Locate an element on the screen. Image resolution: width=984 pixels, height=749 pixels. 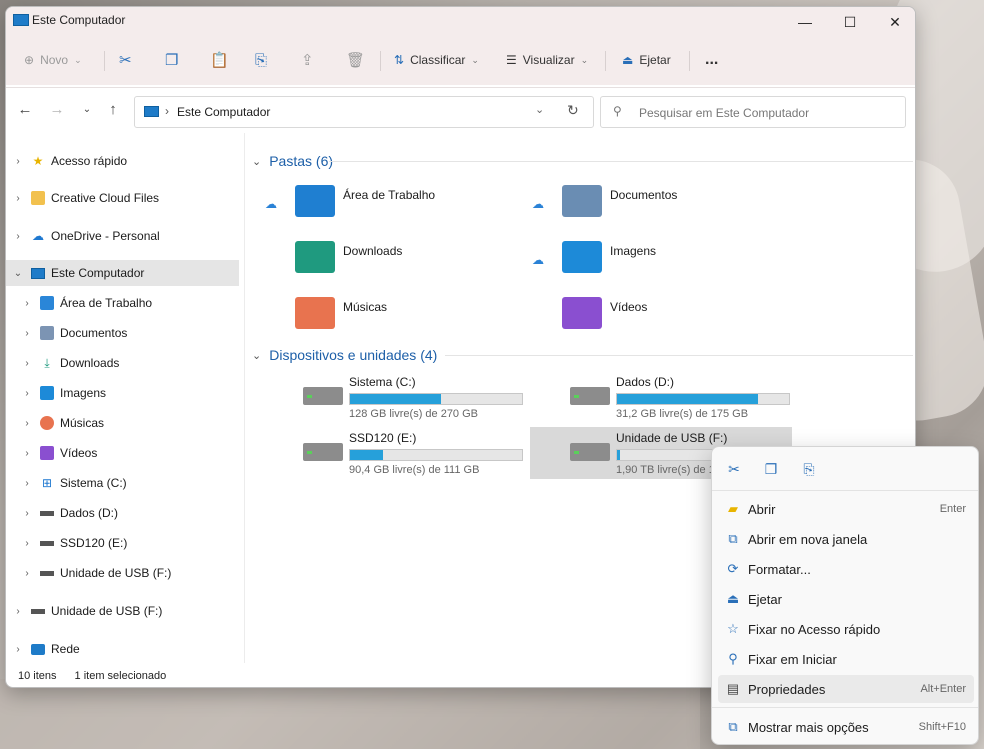
menu-item-open-new-window: ⧉ Abrir em nova janela is located at coordinates (846, 539).